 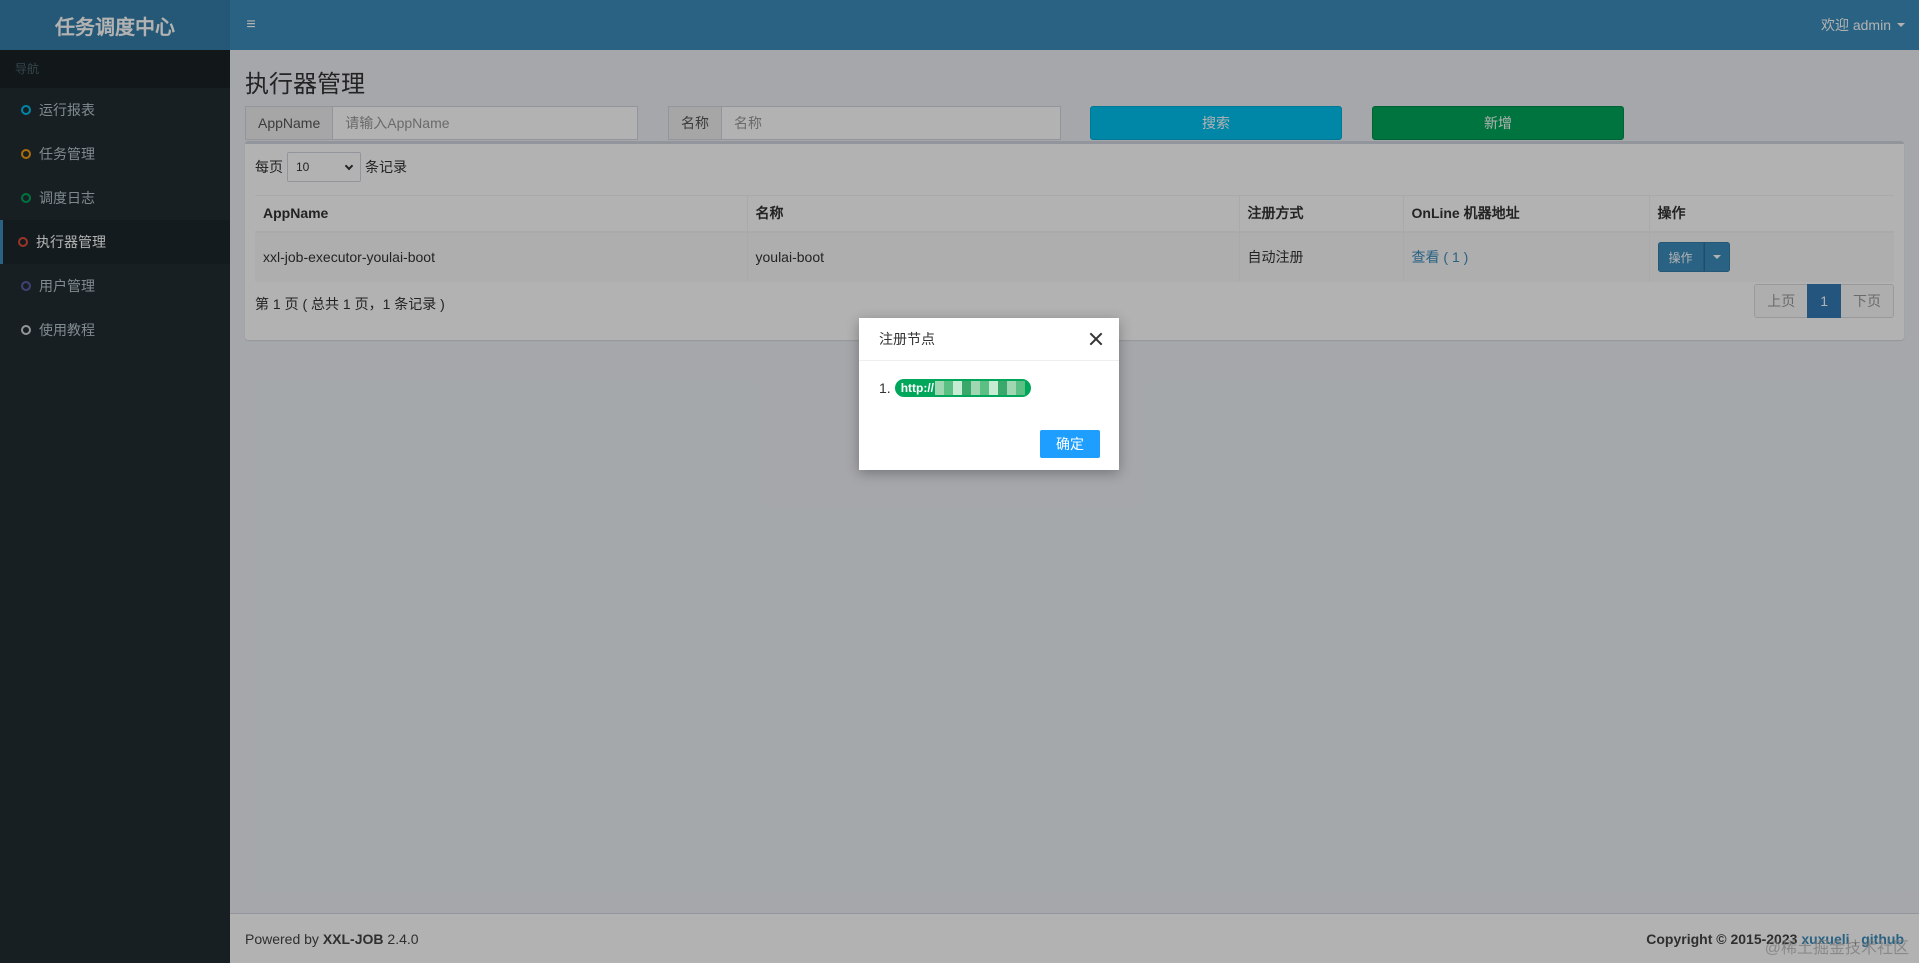 What do you see at coordinates (917, 388) in the screenshot?
I see `node-address-prefix: http://` at bounding box center [917, 388].